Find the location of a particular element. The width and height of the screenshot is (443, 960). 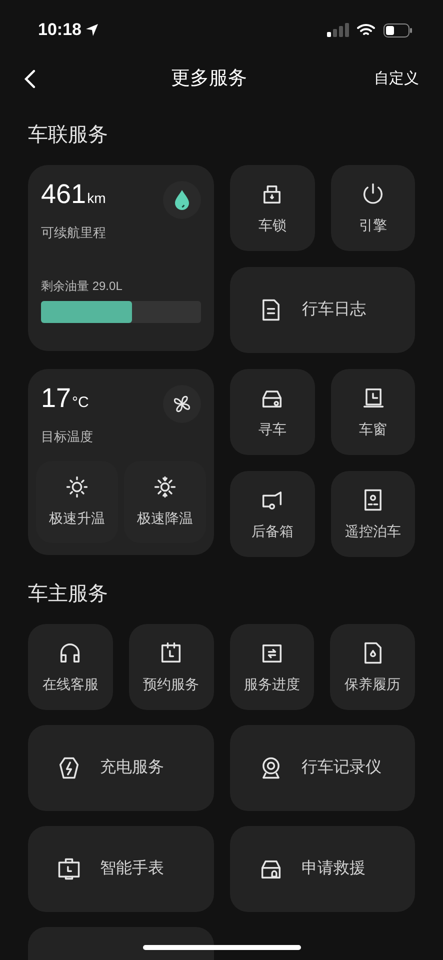

service-tile: 车窗 is located at coordinates (372, 412).